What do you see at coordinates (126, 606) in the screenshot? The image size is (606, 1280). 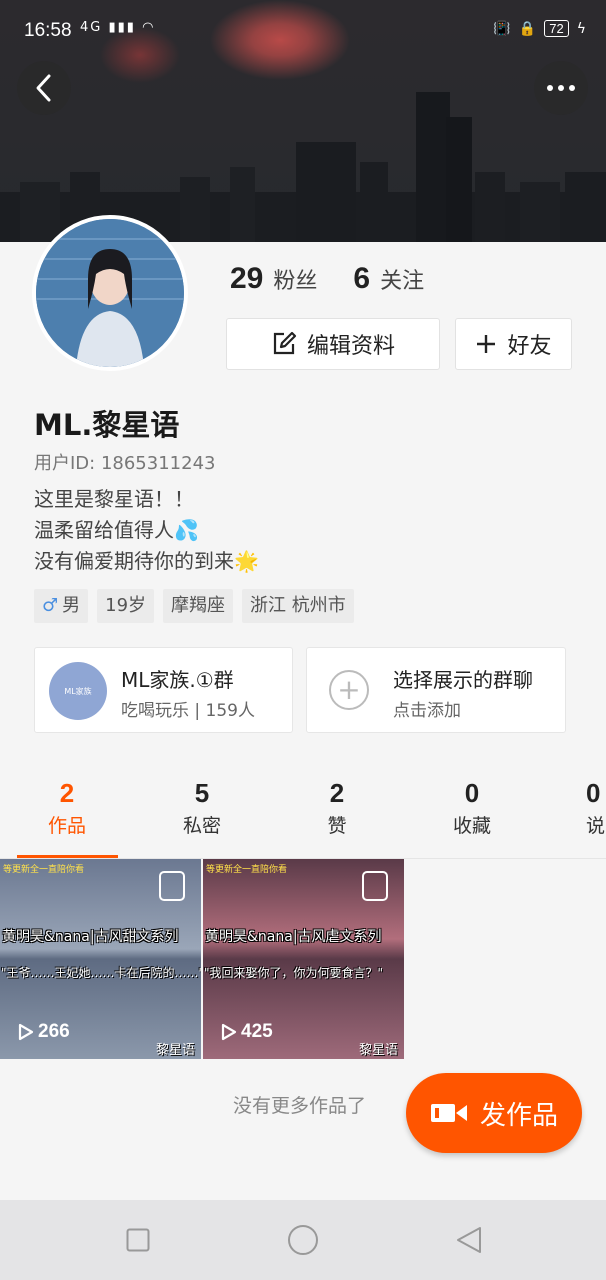 I see `tag-age: 19岁` at bounding box center [126, 606].